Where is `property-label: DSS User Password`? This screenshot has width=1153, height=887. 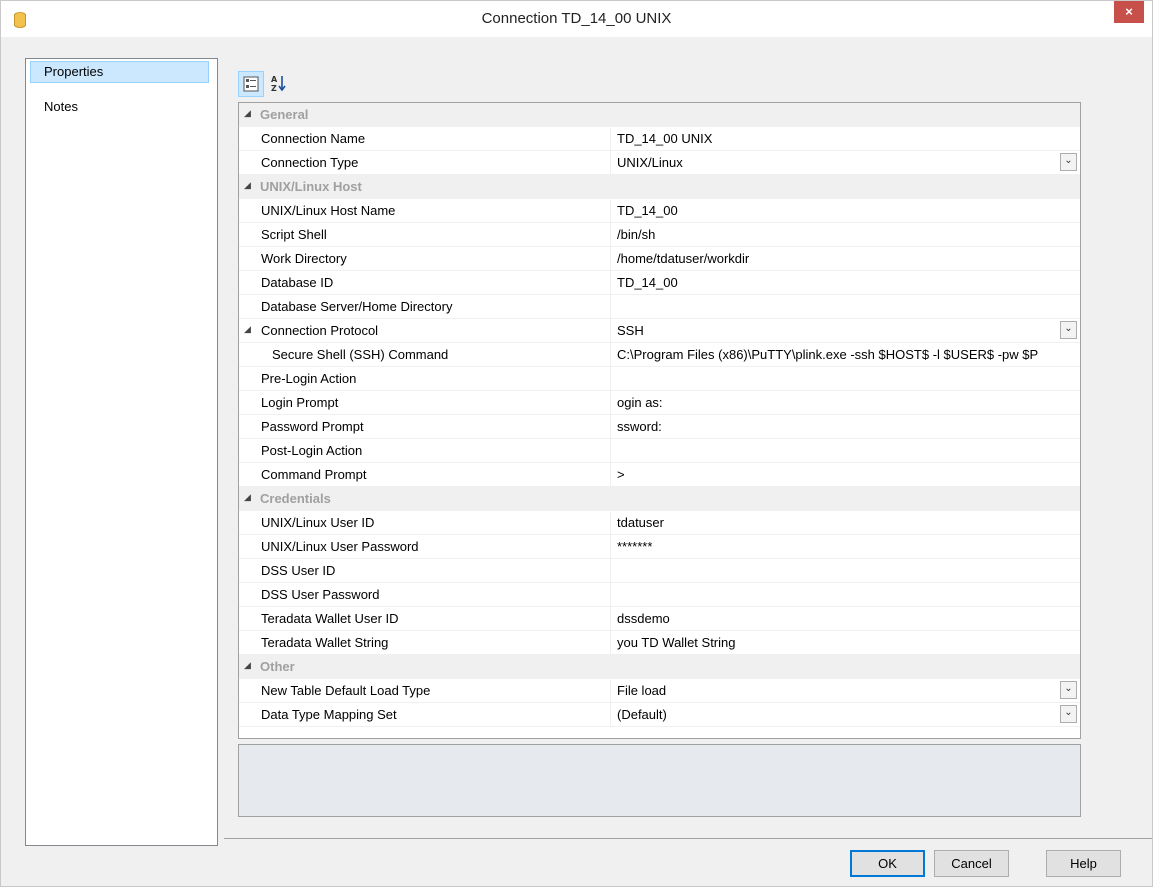 property-label: DSS User Password is located at coordinates (320, 594).